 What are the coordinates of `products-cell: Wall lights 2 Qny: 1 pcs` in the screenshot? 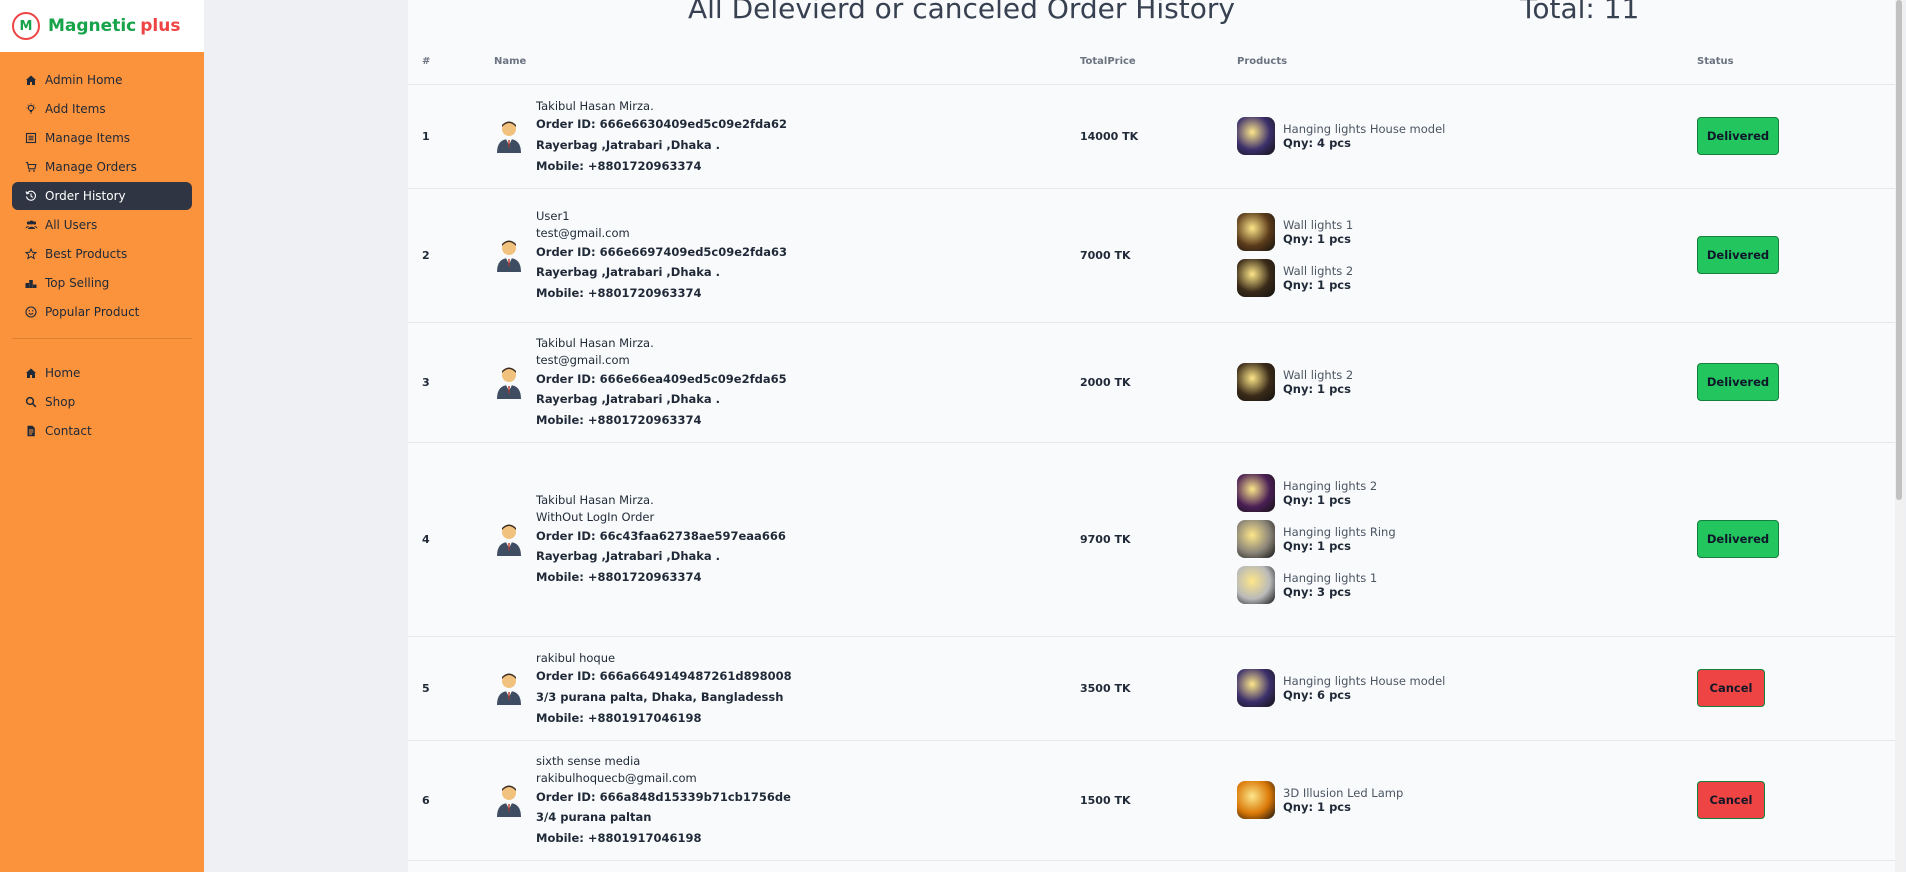 It's located at (1453, 382).